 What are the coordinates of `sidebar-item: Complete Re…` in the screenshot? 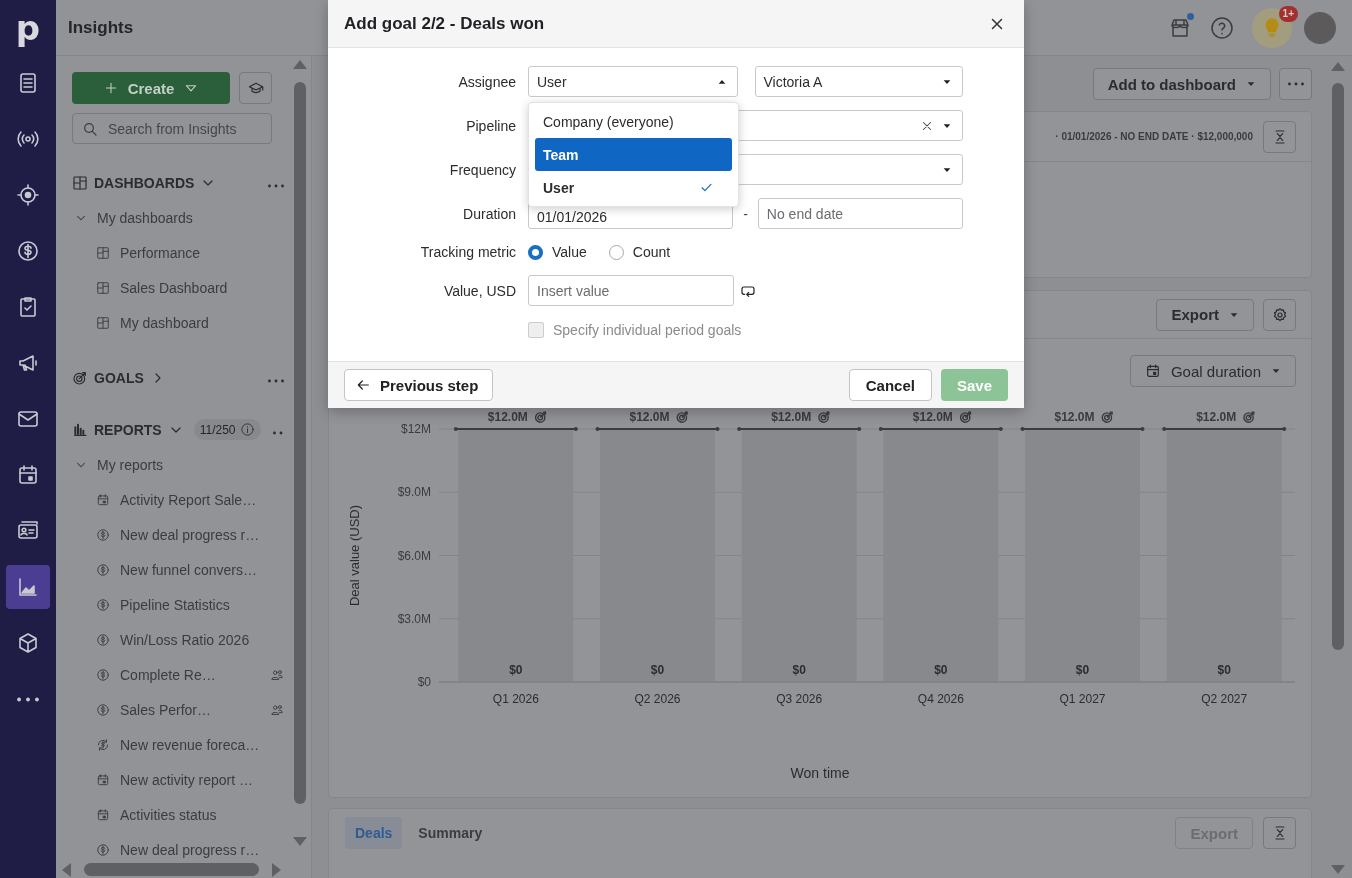 It's located at (178, 674).